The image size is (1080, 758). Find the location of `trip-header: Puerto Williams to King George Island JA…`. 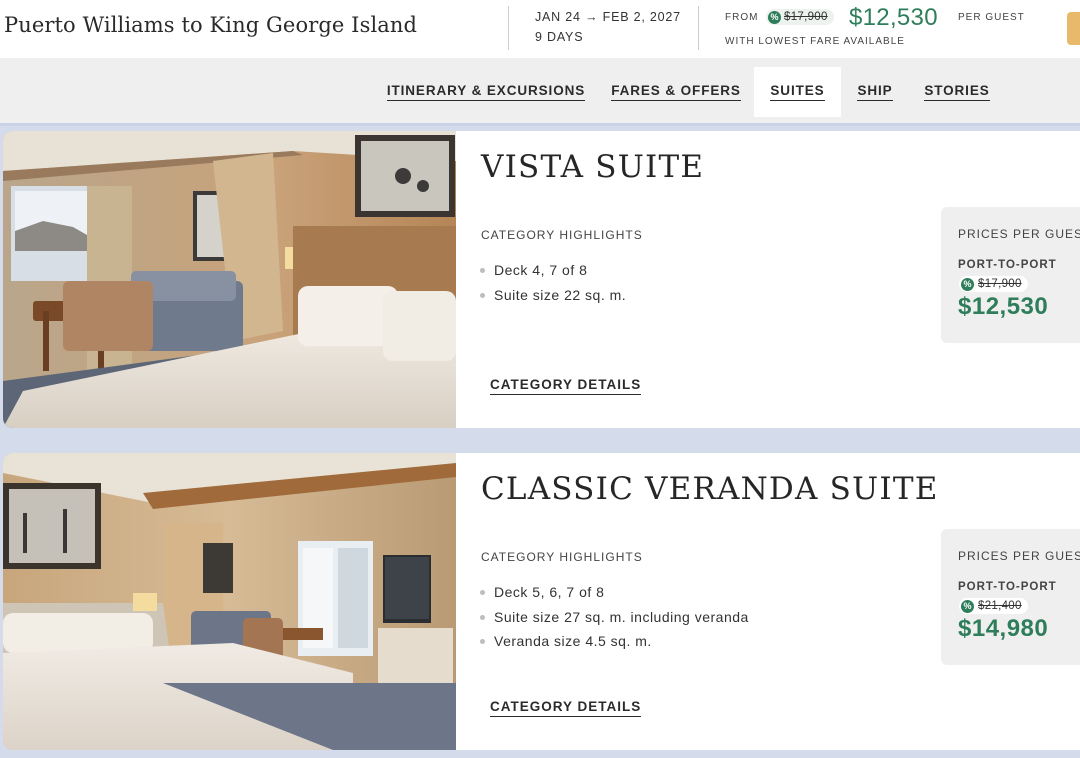

trip-header: Puerto Williams to King George Island JA… is located at coordinates (540, 29).